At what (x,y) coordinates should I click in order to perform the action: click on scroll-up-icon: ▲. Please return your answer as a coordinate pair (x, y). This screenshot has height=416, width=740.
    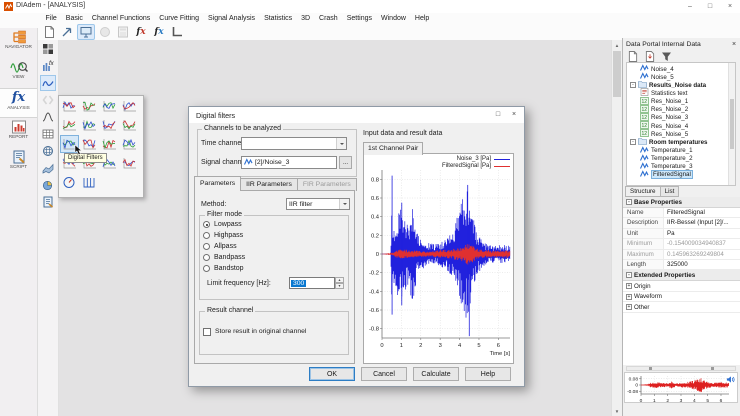
    Looking at the image, I should click on (617, 45).